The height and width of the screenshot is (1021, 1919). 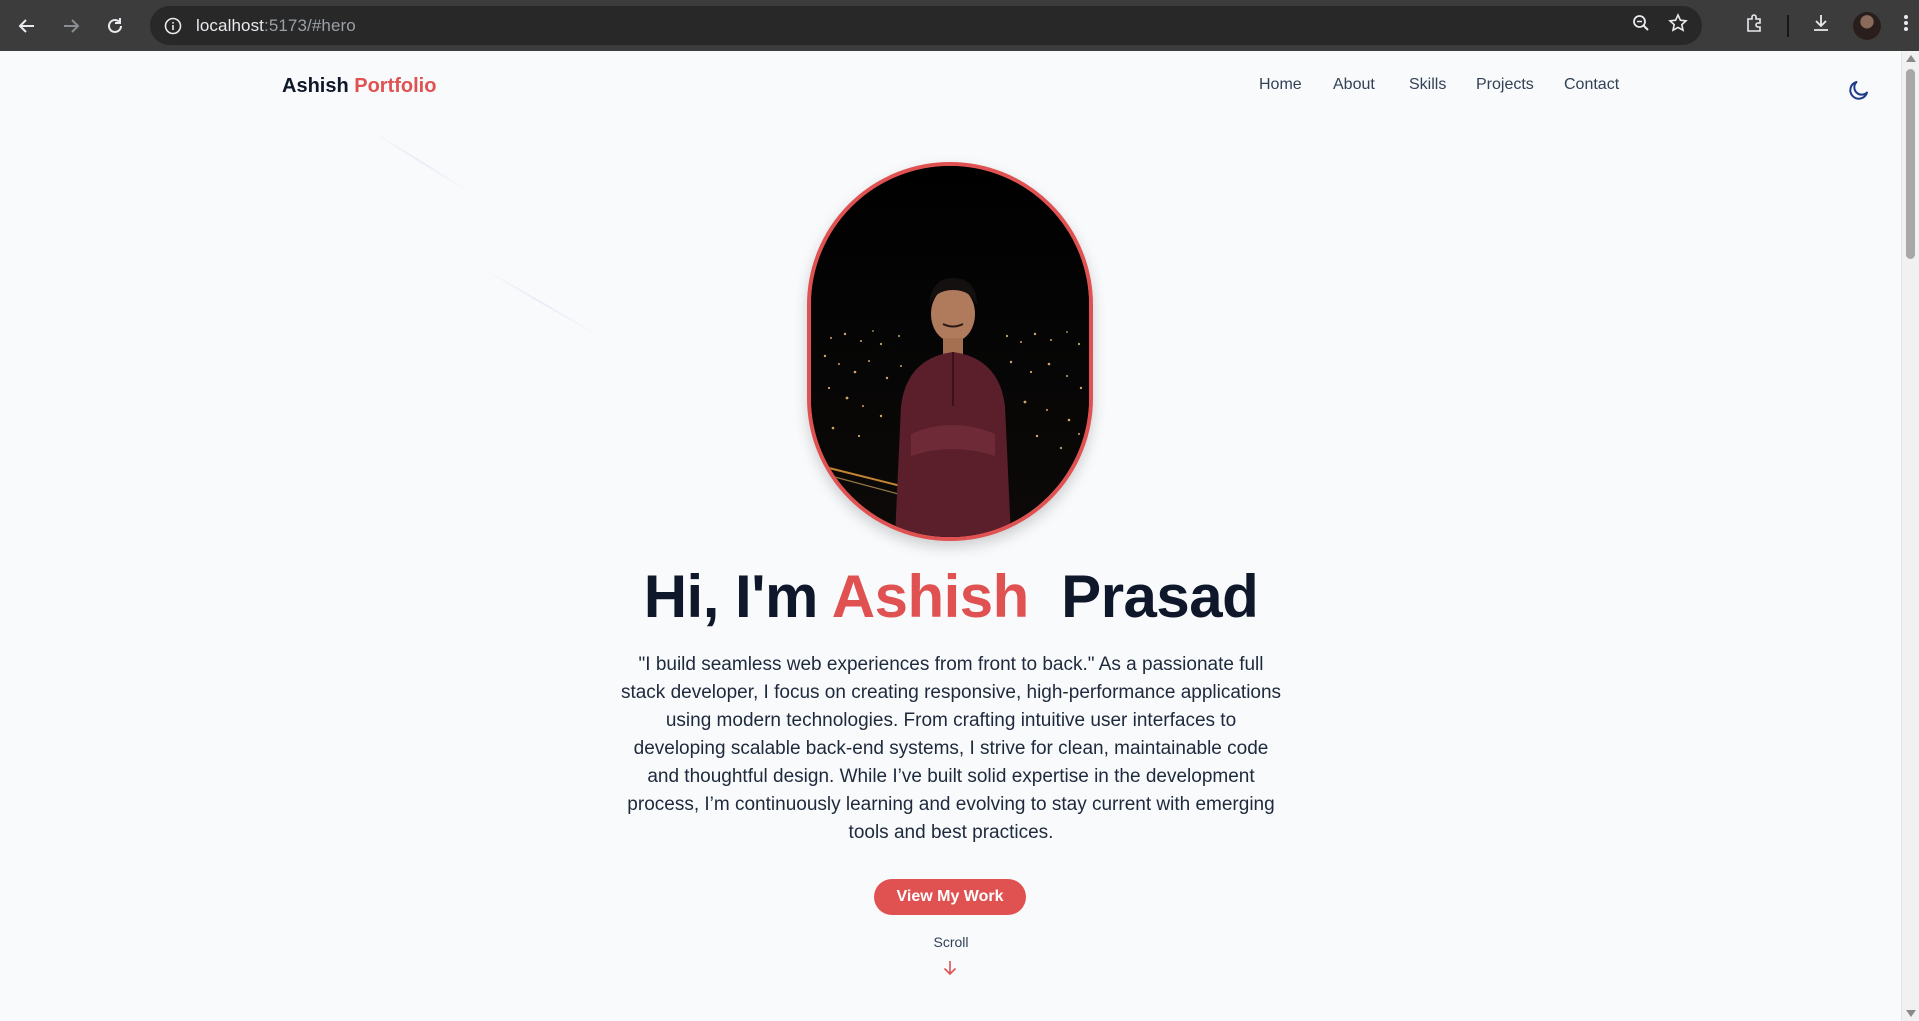 I want to click on site-logo: Ashish Portfolio, so click(x=359, y=86).